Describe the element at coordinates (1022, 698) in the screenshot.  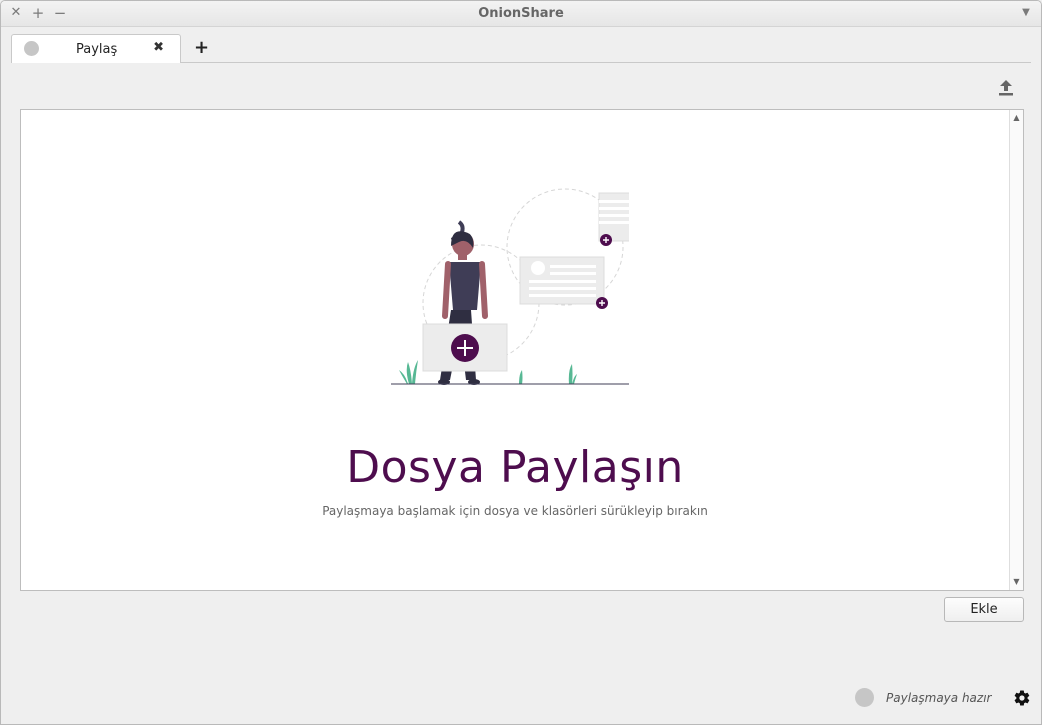
I see `gear-icon` at that location.